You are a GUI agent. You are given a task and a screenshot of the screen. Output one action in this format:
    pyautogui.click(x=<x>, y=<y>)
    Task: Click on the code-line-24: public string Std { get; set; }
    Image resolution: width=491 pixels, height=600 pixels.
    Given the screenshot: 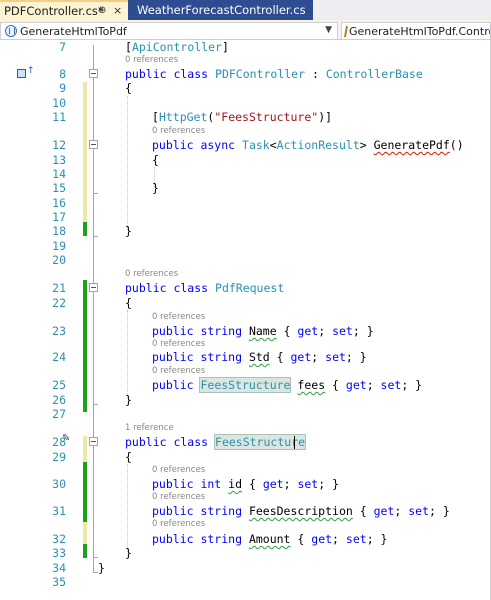 What is the action you would take?
    pyautogui.click(x=259, y=357)
    